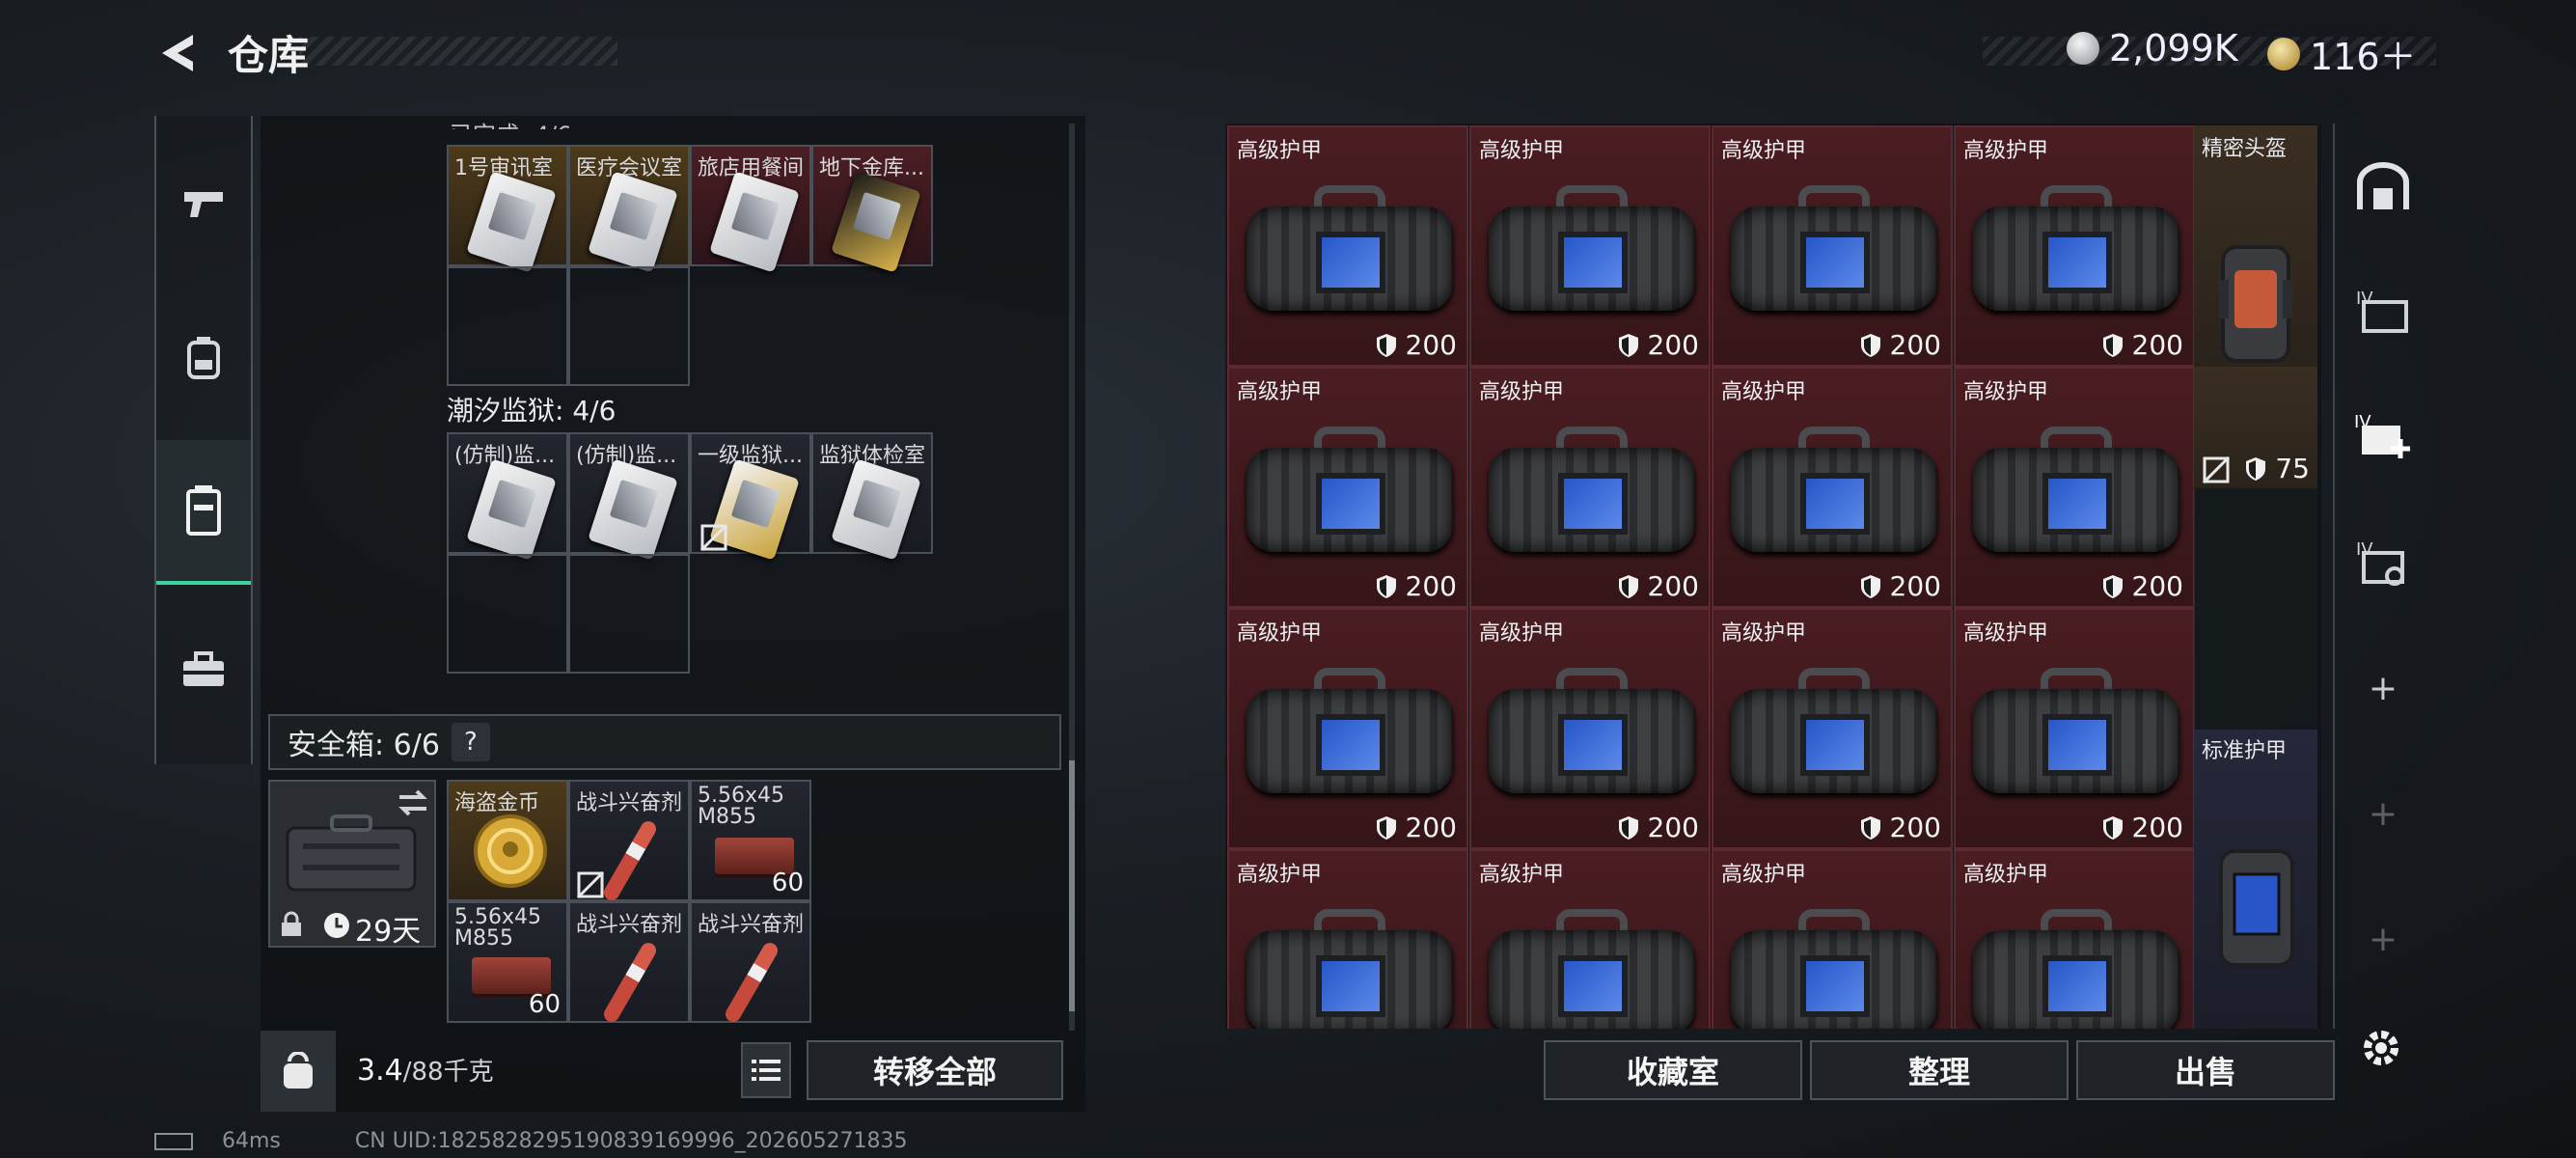 This screenshot has height=1158, width=2576. What do you see at coordinates (511, 851) in the screenshot?
I see `pirate-coin-icon` at bounding box center [511, 851].